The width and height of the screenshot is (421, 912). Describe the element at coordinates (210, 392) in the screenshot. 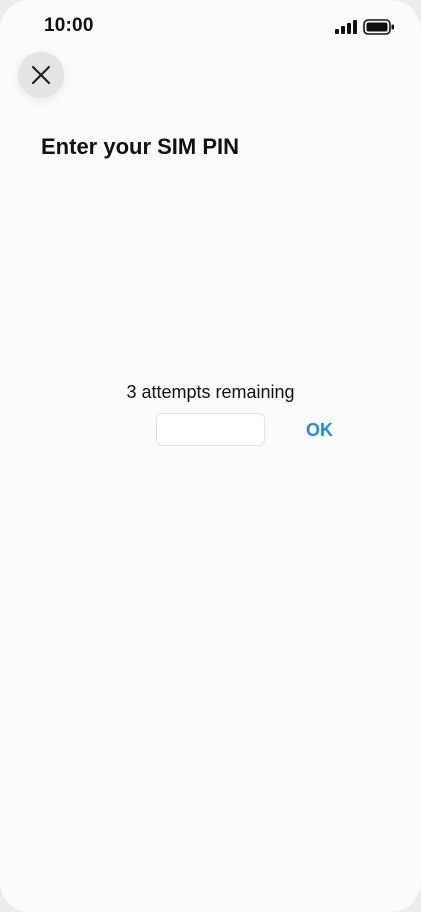

I see `attempts-remaining-text: 3 attempts remaining` at that location.